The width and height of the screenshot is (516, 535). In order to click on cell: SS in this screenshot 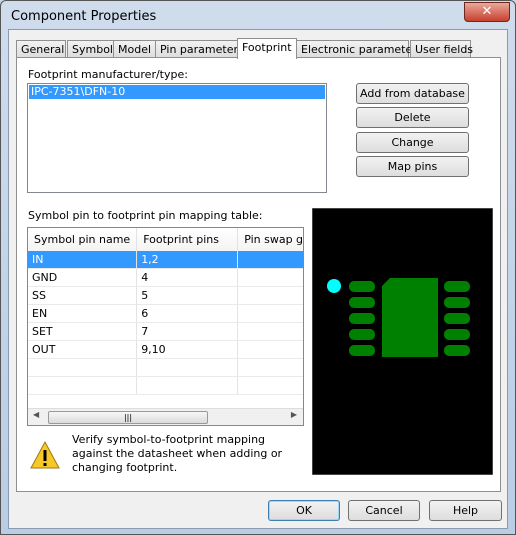, I will do `click(83, 295)`.